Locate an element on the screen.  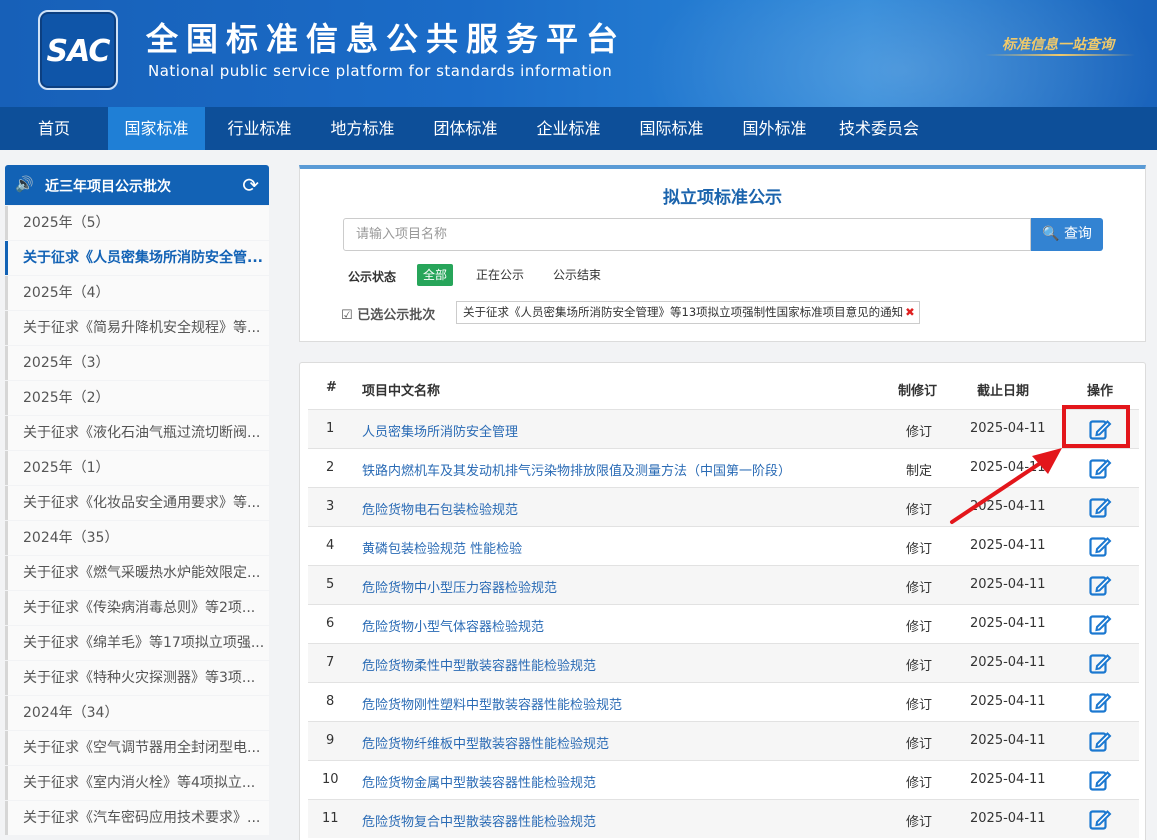
row-index: 10 is located at coordinates (330, 779).